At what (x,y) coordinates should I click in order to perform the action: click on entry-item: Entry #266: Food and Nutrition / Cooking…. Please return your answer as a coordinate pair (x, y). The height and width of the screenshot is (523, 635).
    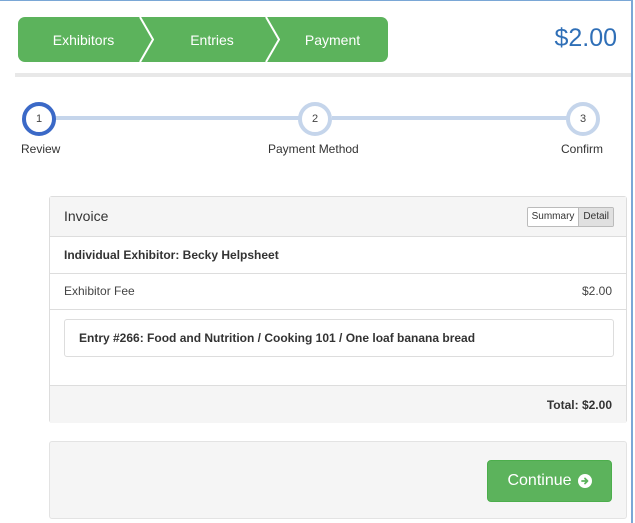
    Looking at the image, I should click on (339, 338).